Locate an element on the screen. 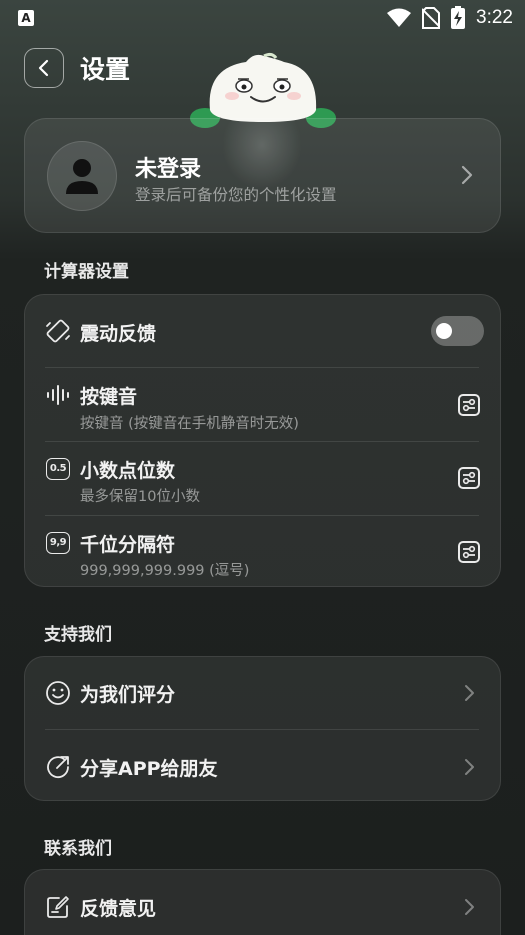  sound-wave-icon is located at coordinates (58, 395).